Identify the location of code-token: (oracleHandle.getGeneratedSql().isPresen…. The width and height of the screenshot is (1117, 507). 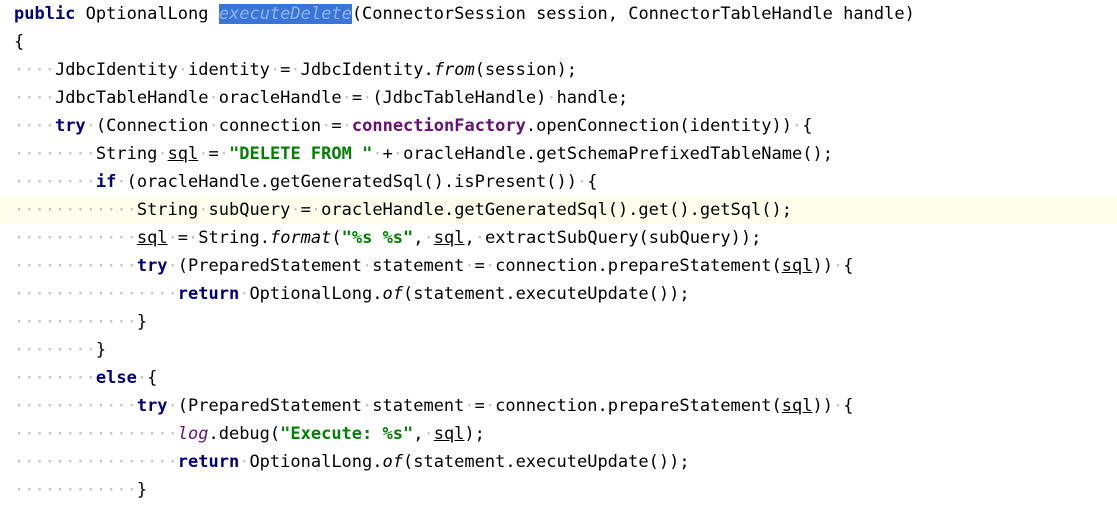
(351, 182).